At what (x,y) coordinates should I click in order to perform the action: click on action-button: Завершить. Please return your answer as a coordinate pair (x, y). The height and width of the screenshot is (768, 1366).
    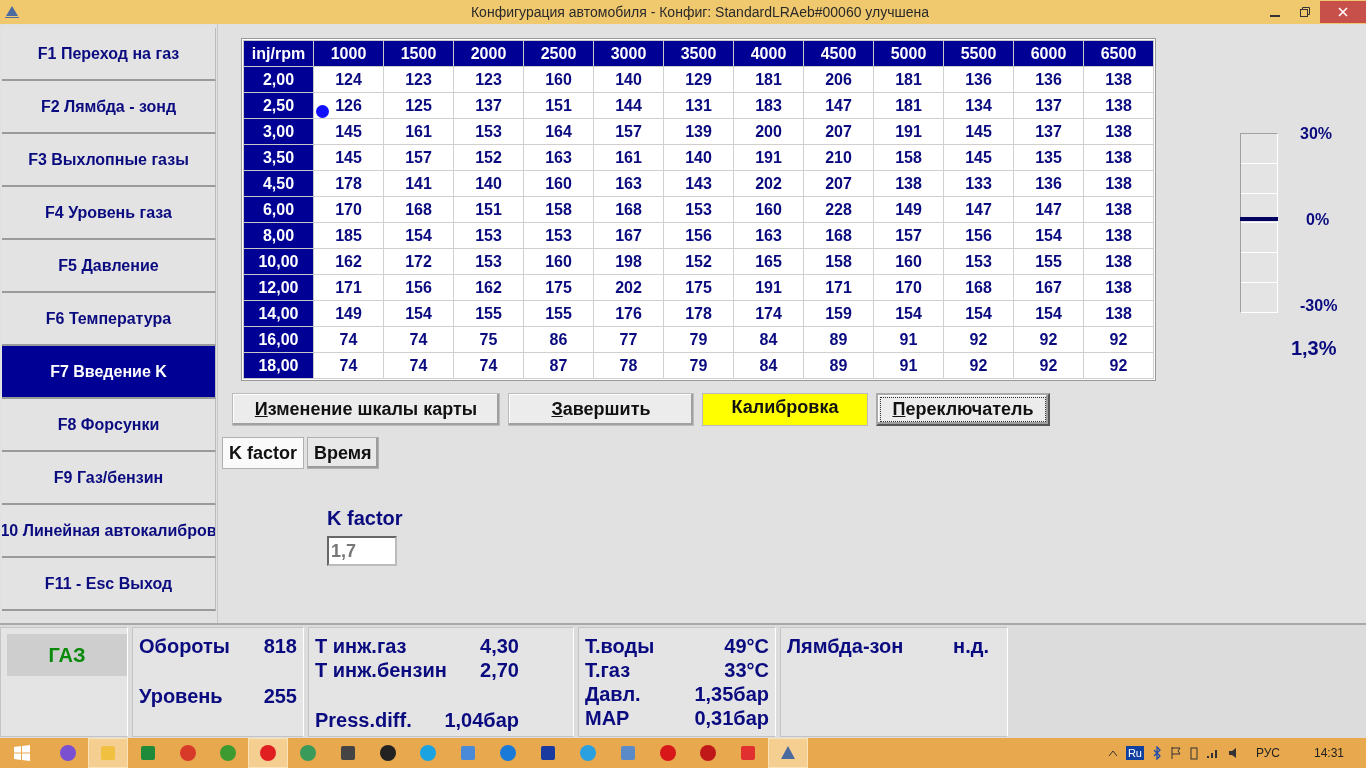
    Looking at the image, I should click on (601, 409).